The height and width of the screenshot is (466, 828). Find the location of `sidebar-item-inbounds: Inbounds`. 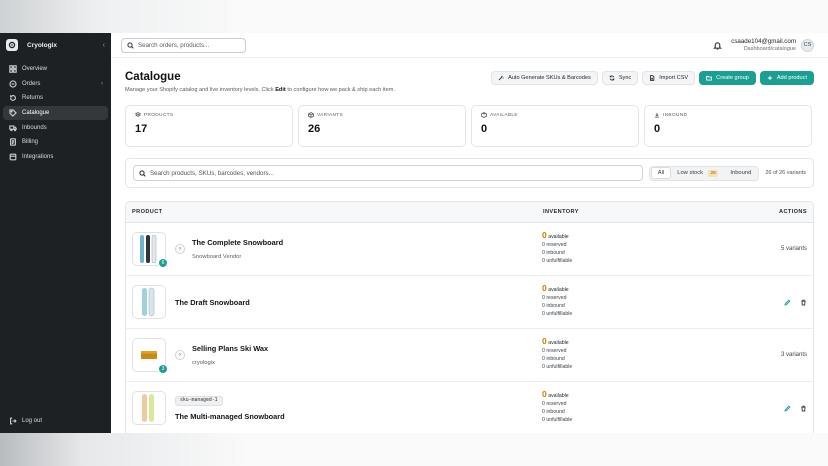

sidebar-item-inbounds: Inbounds is located at coordinates (55, 128).